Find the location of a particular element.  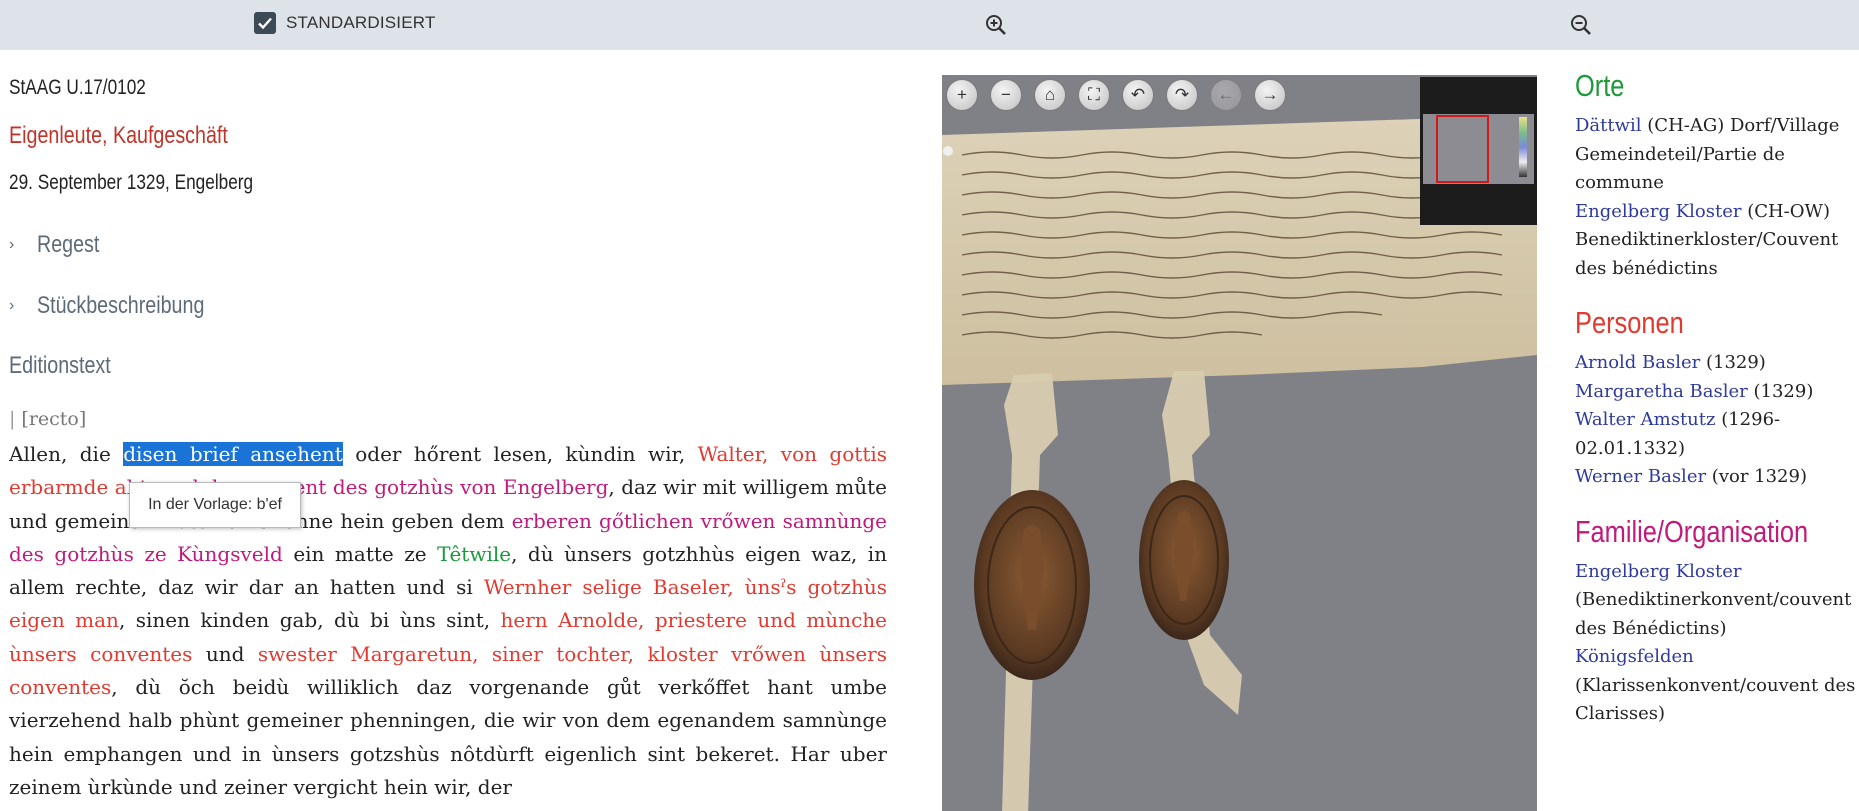

zoom-out-icon is located at coordinates (1581, 25).